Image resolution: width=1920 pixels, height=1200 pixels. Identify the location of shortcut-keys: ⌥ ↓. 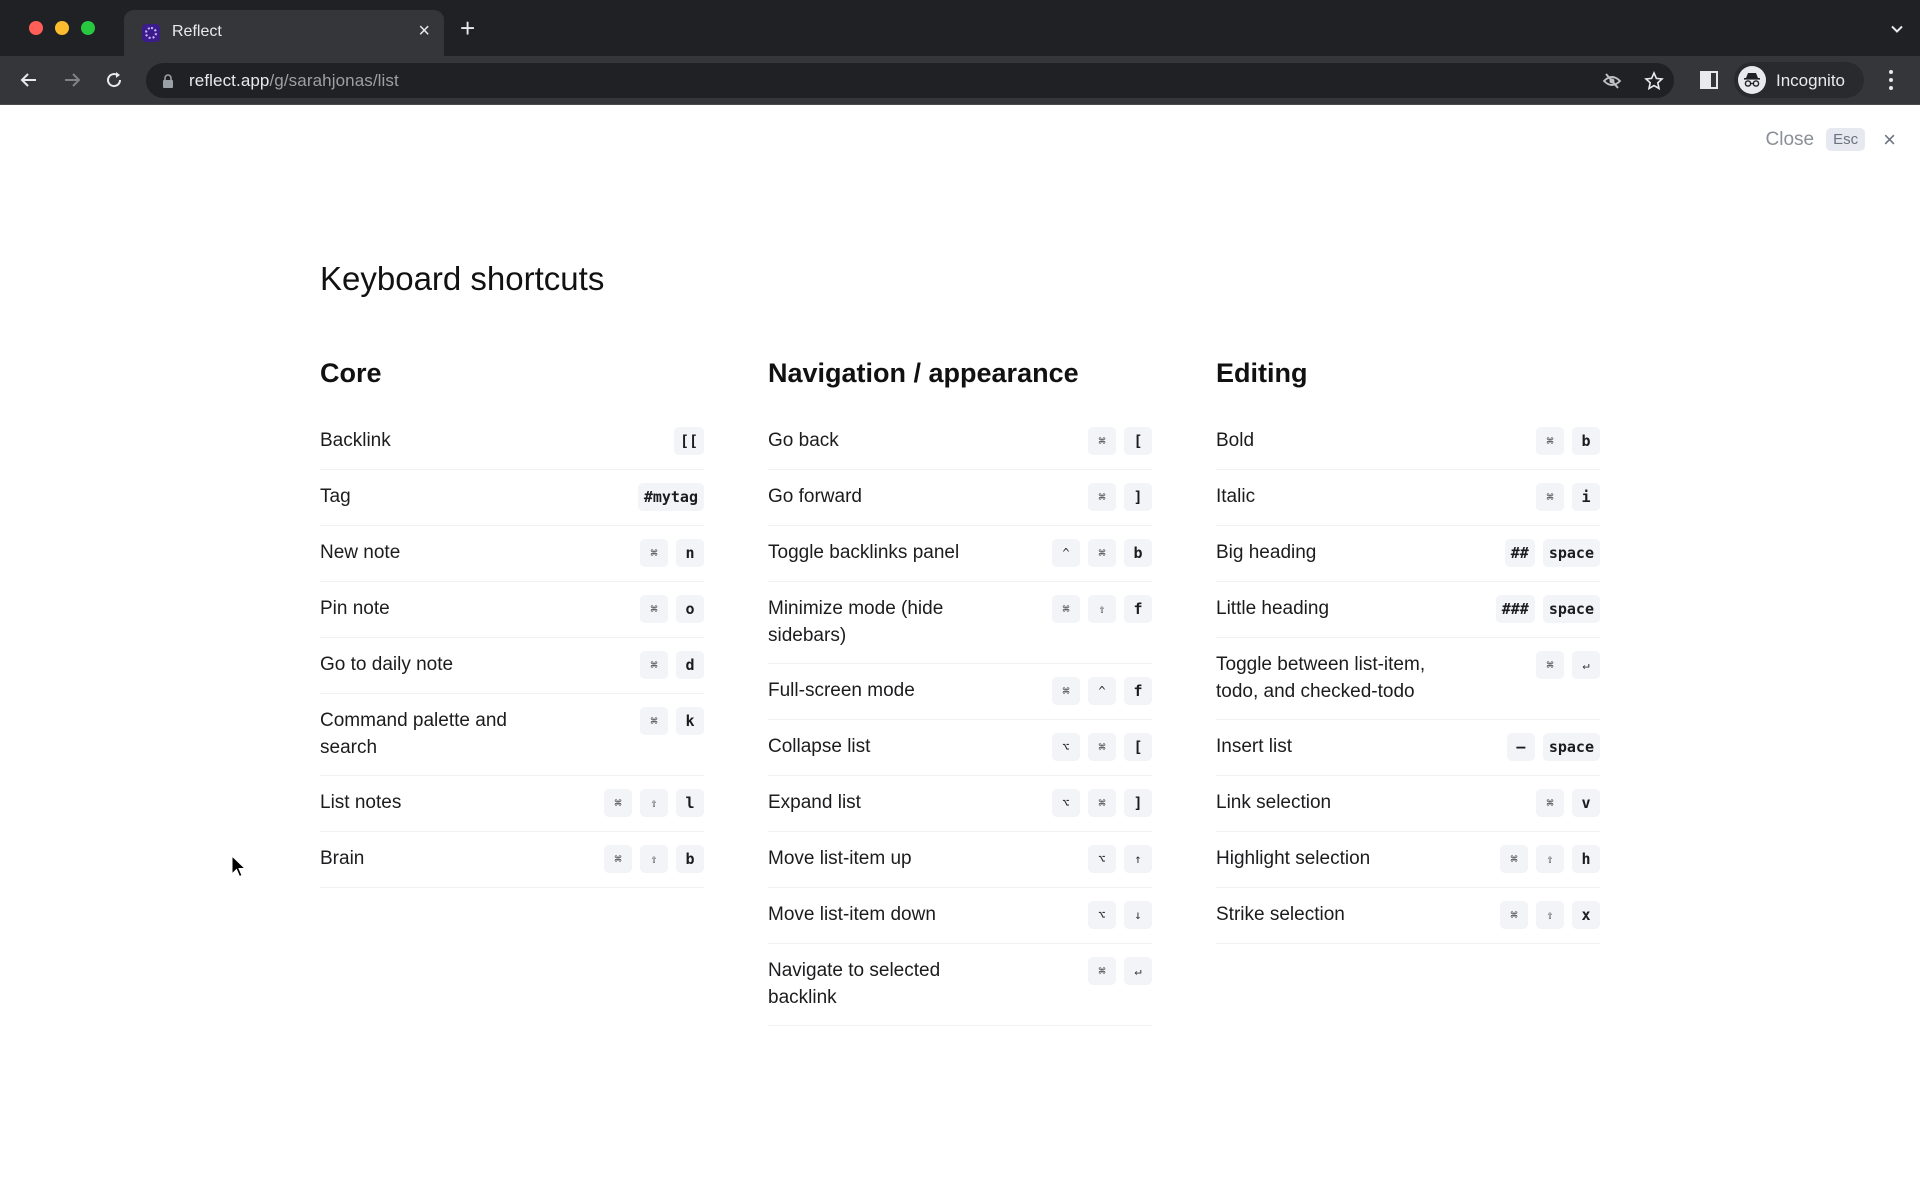
(1120, 915).